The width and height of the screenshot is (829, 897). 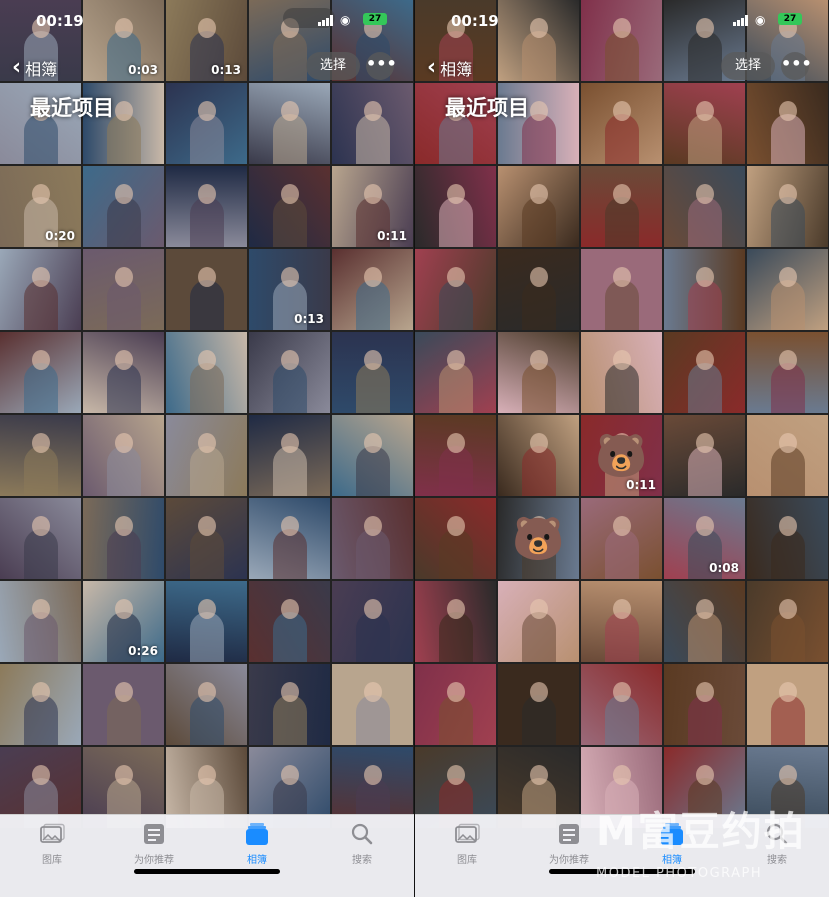 I want to click on tab-bar: 图库 为你推荐 相簿 搜索, so click(x=622, y=855).